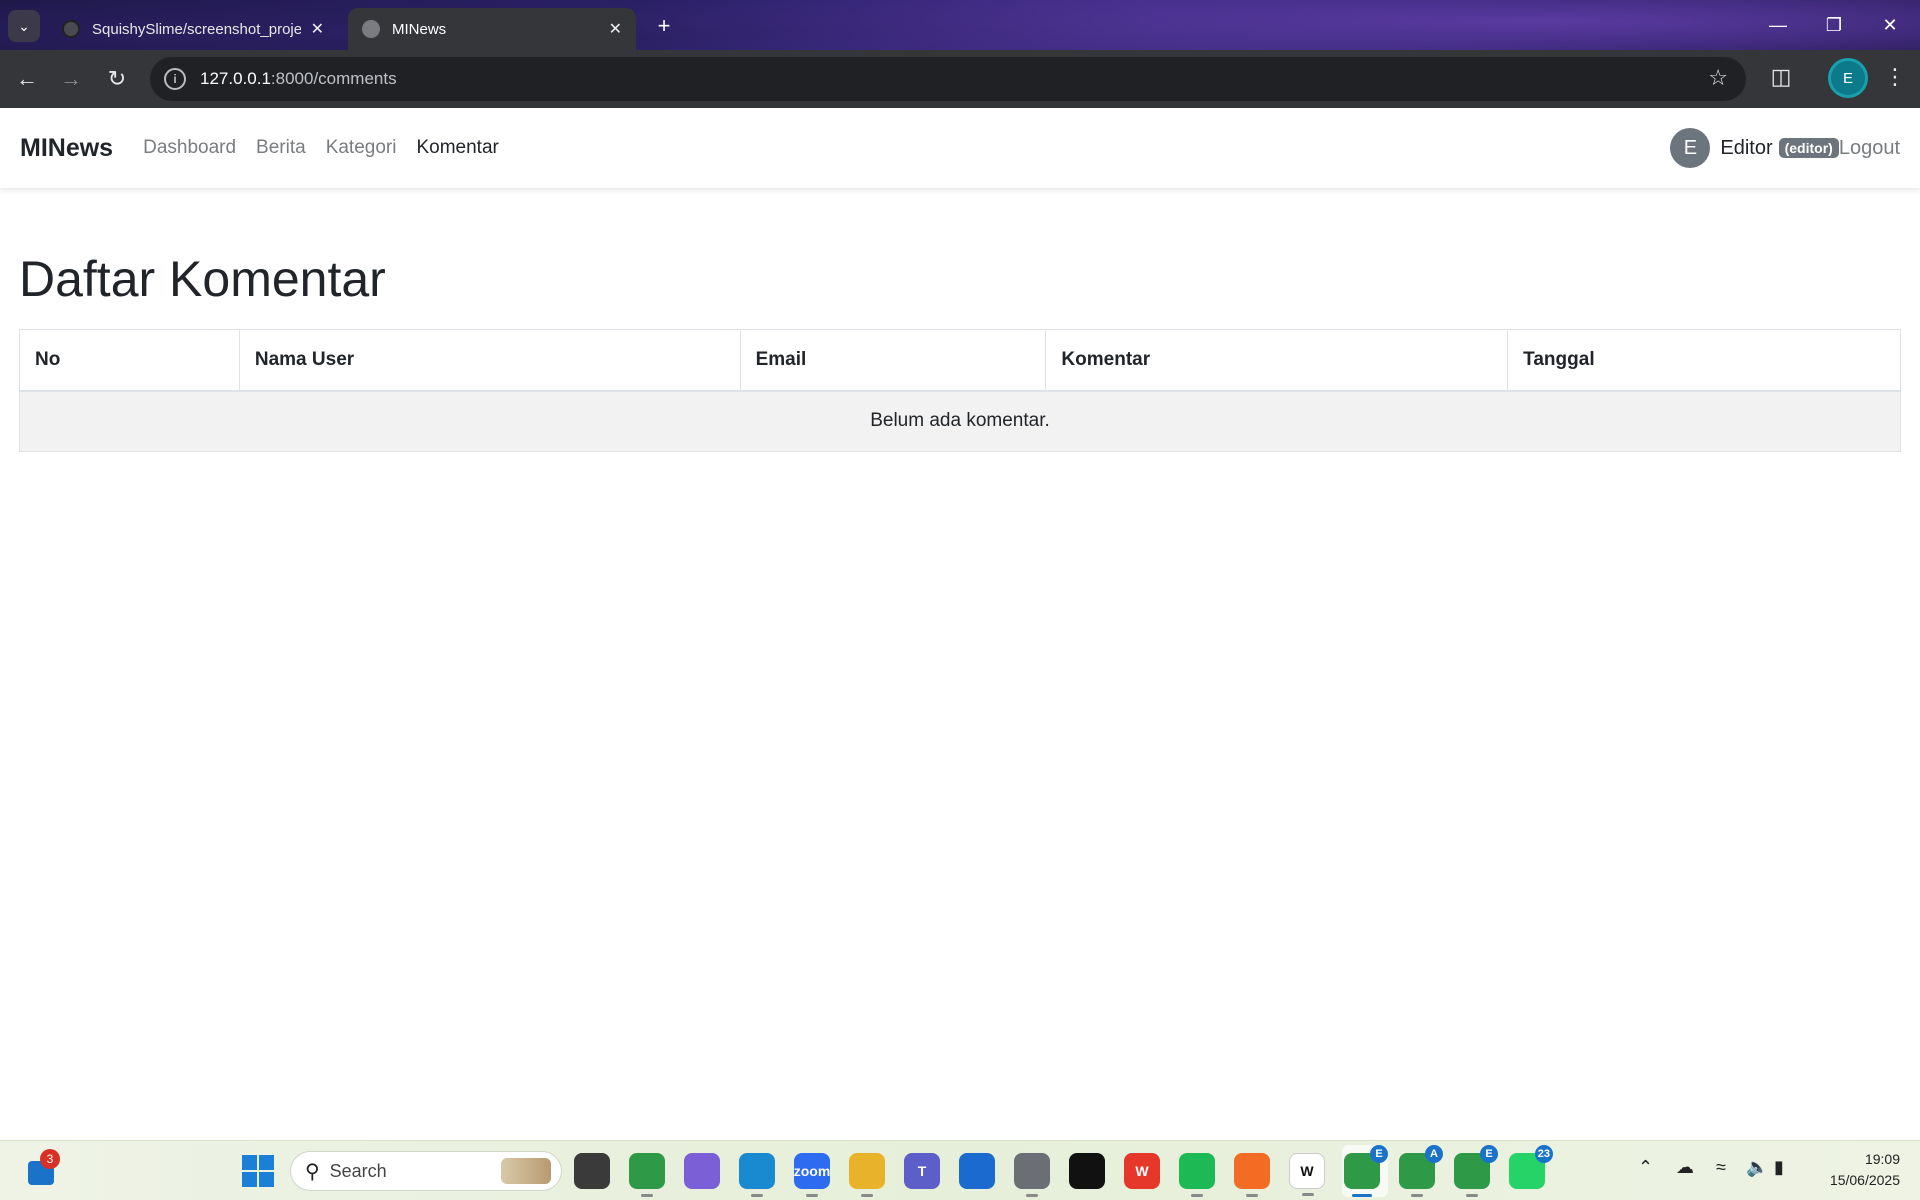 Image resolution: width=1920 pixels, height=1200 pixels. What do you see at coordinates (948, 79) in the screenshot?
I see `address-bar: i 127.0.0.1:8000/comments ☆` at bounding box center [948, 79].